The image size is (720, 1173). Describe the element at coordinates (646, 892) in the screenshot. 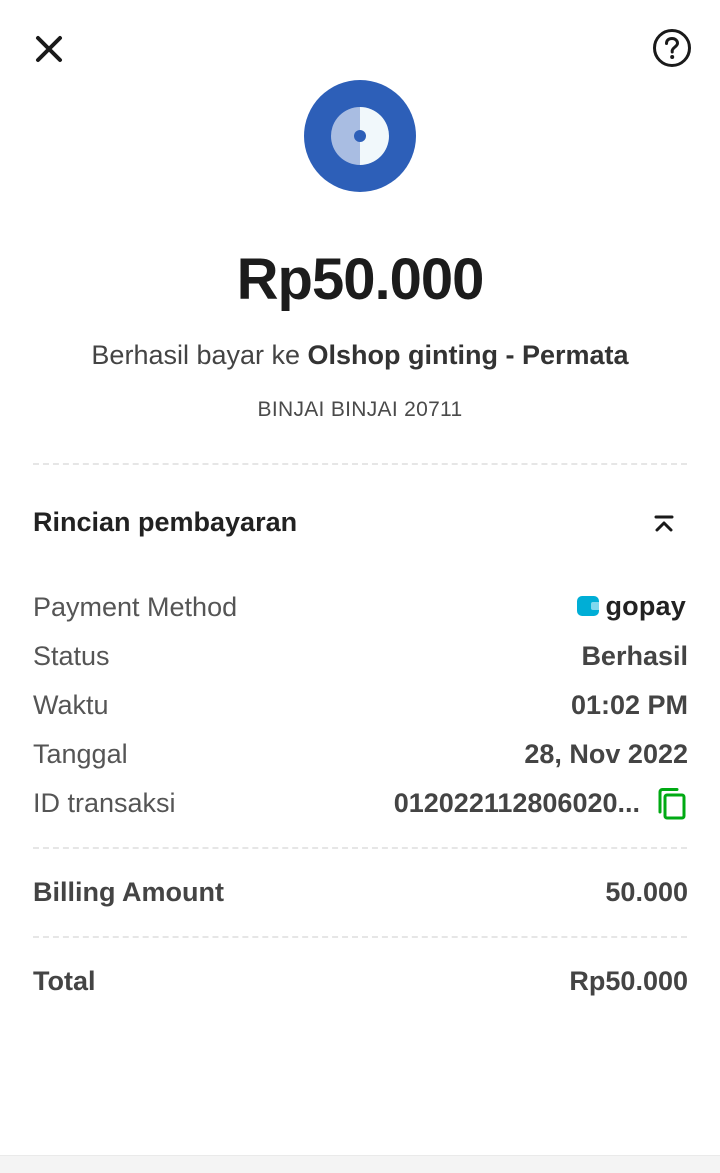

I see `billing-amount-value: 50.000` at that location.